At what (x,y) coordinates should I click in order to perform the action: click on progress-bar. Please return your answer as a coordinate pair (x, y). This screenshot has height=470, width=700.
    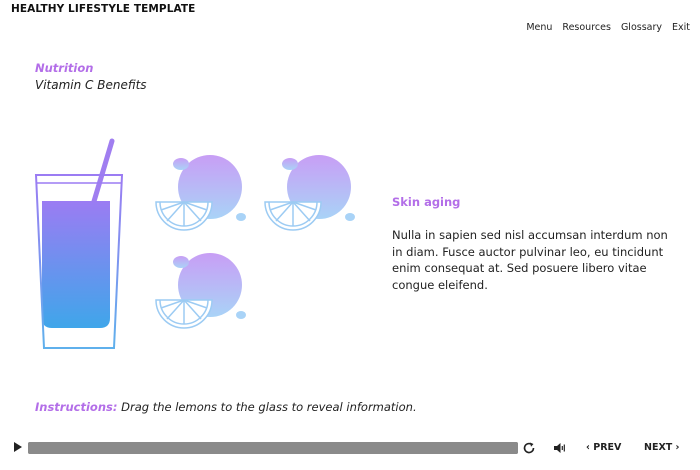
    Looking at the image, I should click on (273, 448).